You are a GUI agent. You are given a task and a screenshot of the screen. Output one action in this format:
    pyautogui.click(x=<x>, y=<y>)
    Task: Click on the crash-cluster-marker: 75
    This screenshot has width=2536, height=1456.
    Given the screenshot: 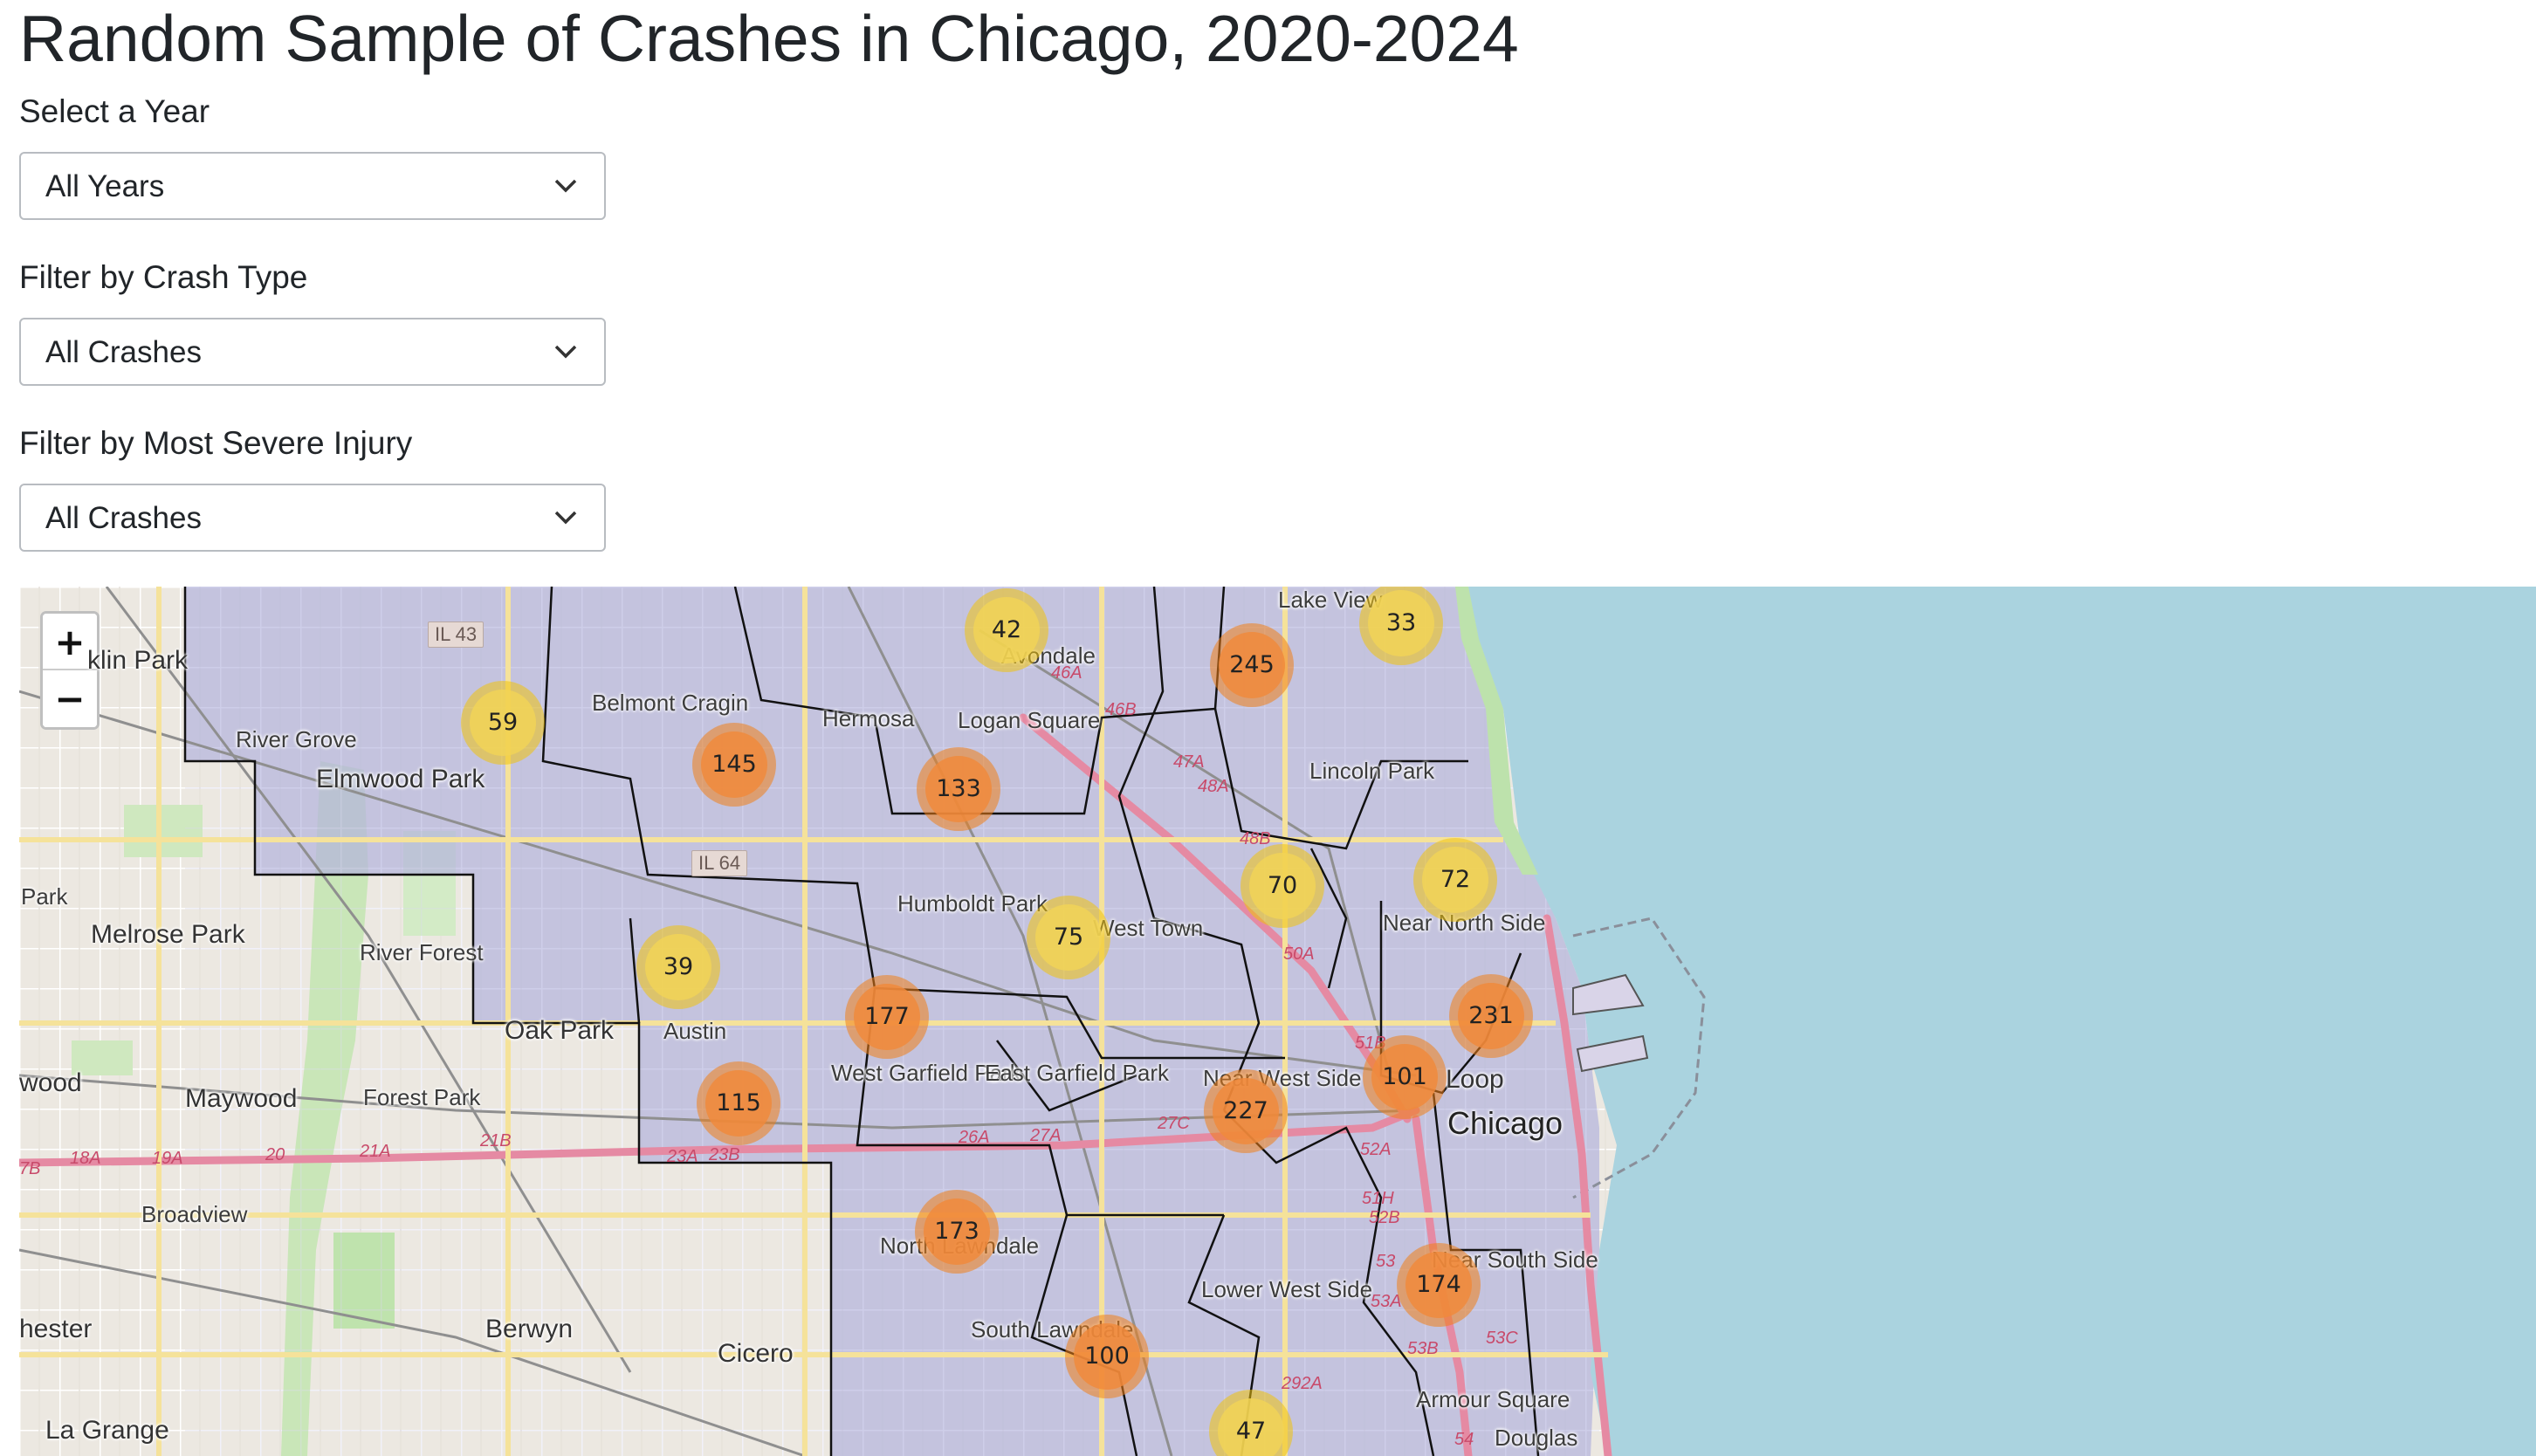 What is the action you would take?
    pyautogui.click(x=1068, y=937)
    